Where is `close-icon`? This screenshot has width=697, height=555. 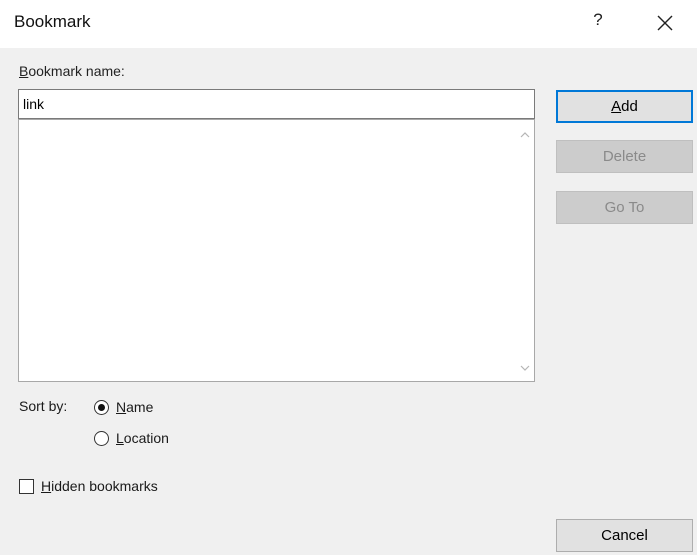
close-icon is located at coordinates (665, 23).